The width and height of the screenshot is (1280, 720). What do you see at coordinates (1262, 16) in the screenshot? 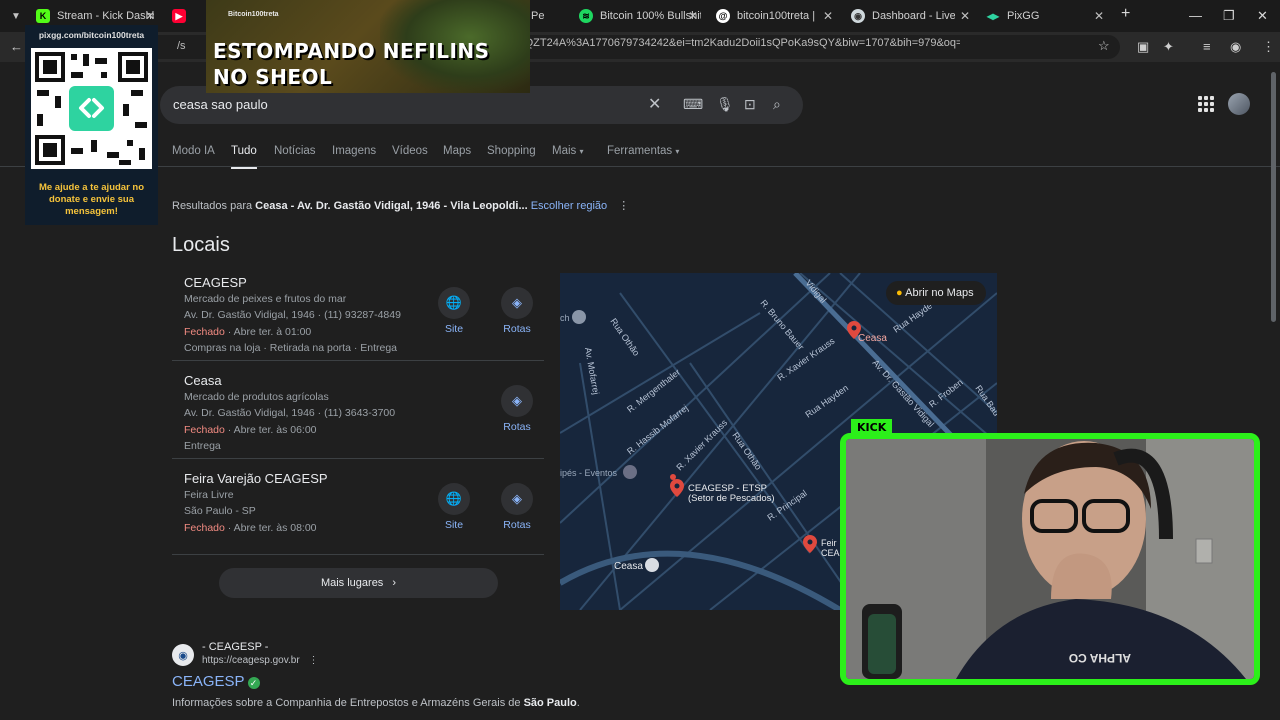
I see `close-window-icon: ✕` at bounding box center [1262, 16].